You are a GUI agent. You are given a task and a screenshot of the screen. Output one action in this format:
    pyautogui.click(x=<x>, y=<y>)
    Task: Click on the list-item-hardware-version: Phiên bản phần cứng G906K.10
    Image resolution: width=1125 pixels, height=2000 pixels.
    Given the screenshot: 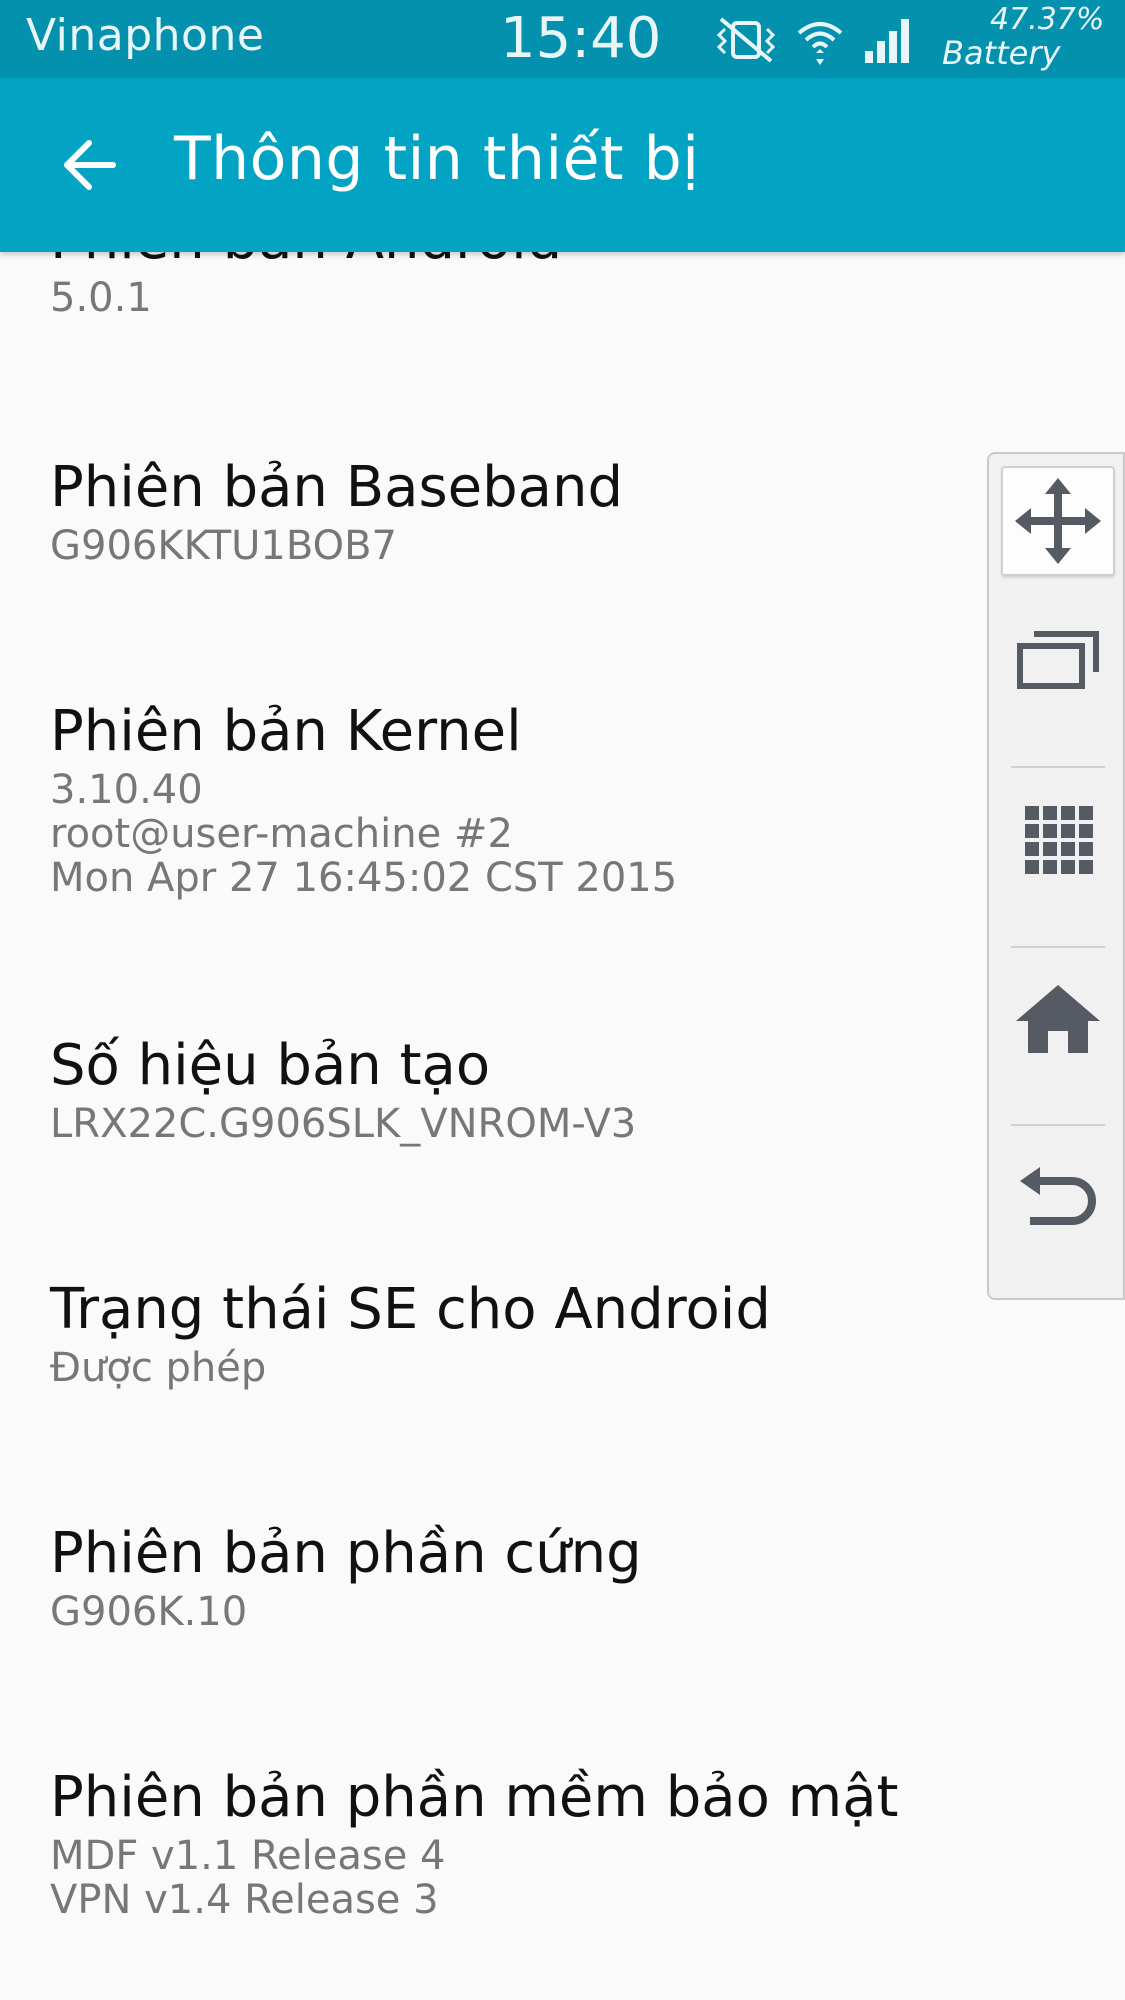 What is the action you would take?
    pyautogui.click(x=346, y=1576)
    